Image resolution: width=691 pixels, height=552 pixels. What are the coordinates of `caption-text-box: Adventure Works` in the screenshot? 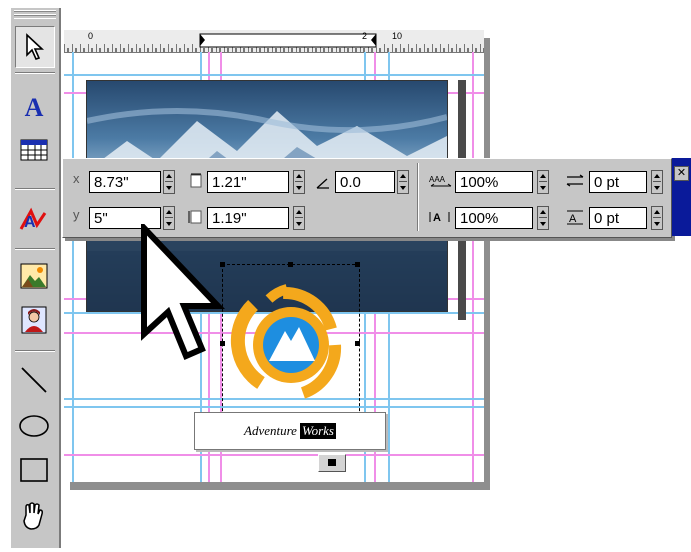 It's located at (290, 431).